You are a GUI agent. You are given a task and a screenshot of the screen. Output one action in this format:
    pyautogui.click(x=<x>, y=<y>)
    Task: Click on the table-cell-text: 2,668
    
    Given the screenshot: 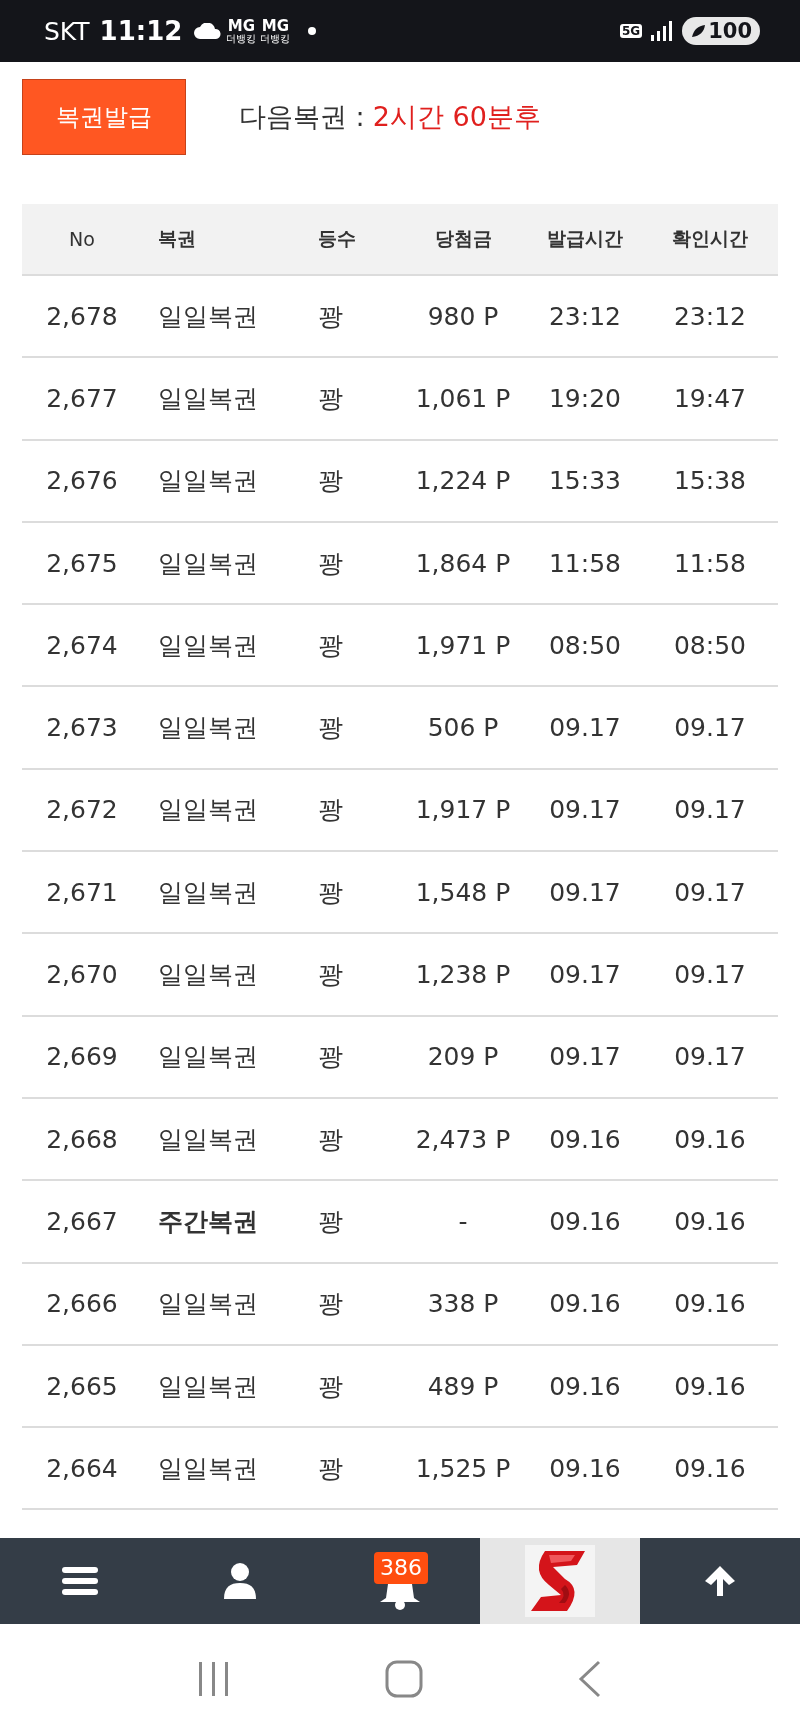 What is the action you would take?
    pyautogui.click(x=82, y=1139)
    